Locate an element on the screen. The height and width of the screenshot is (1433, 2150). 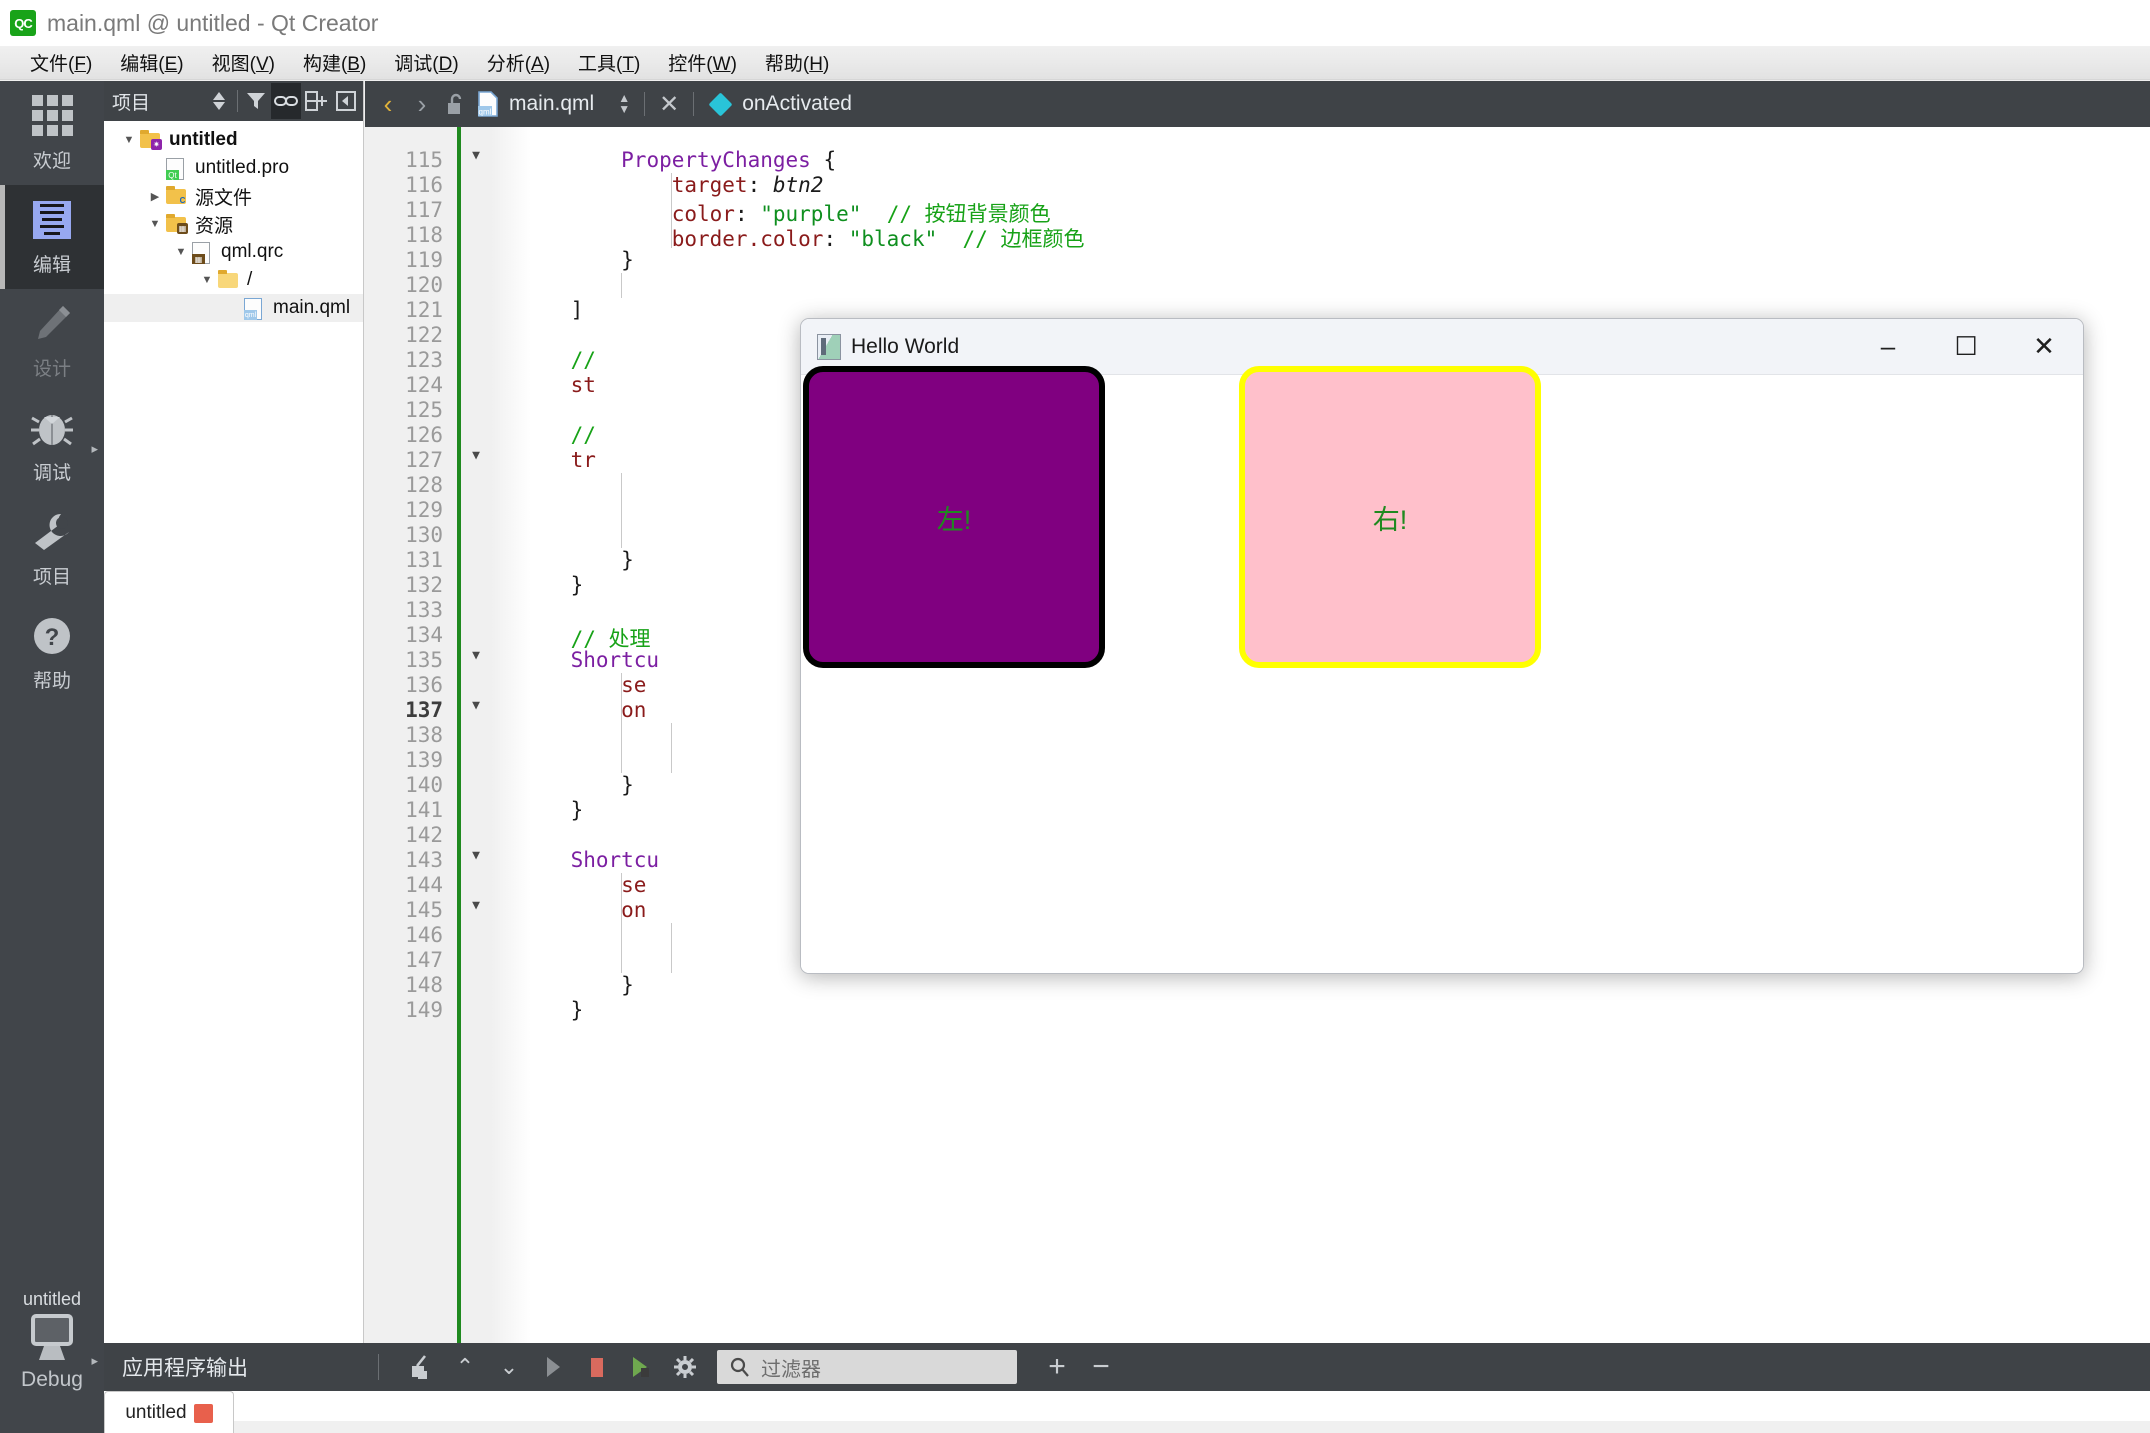
document-selector-icon: ▲ ▼ is located at coordinates (624, 103).